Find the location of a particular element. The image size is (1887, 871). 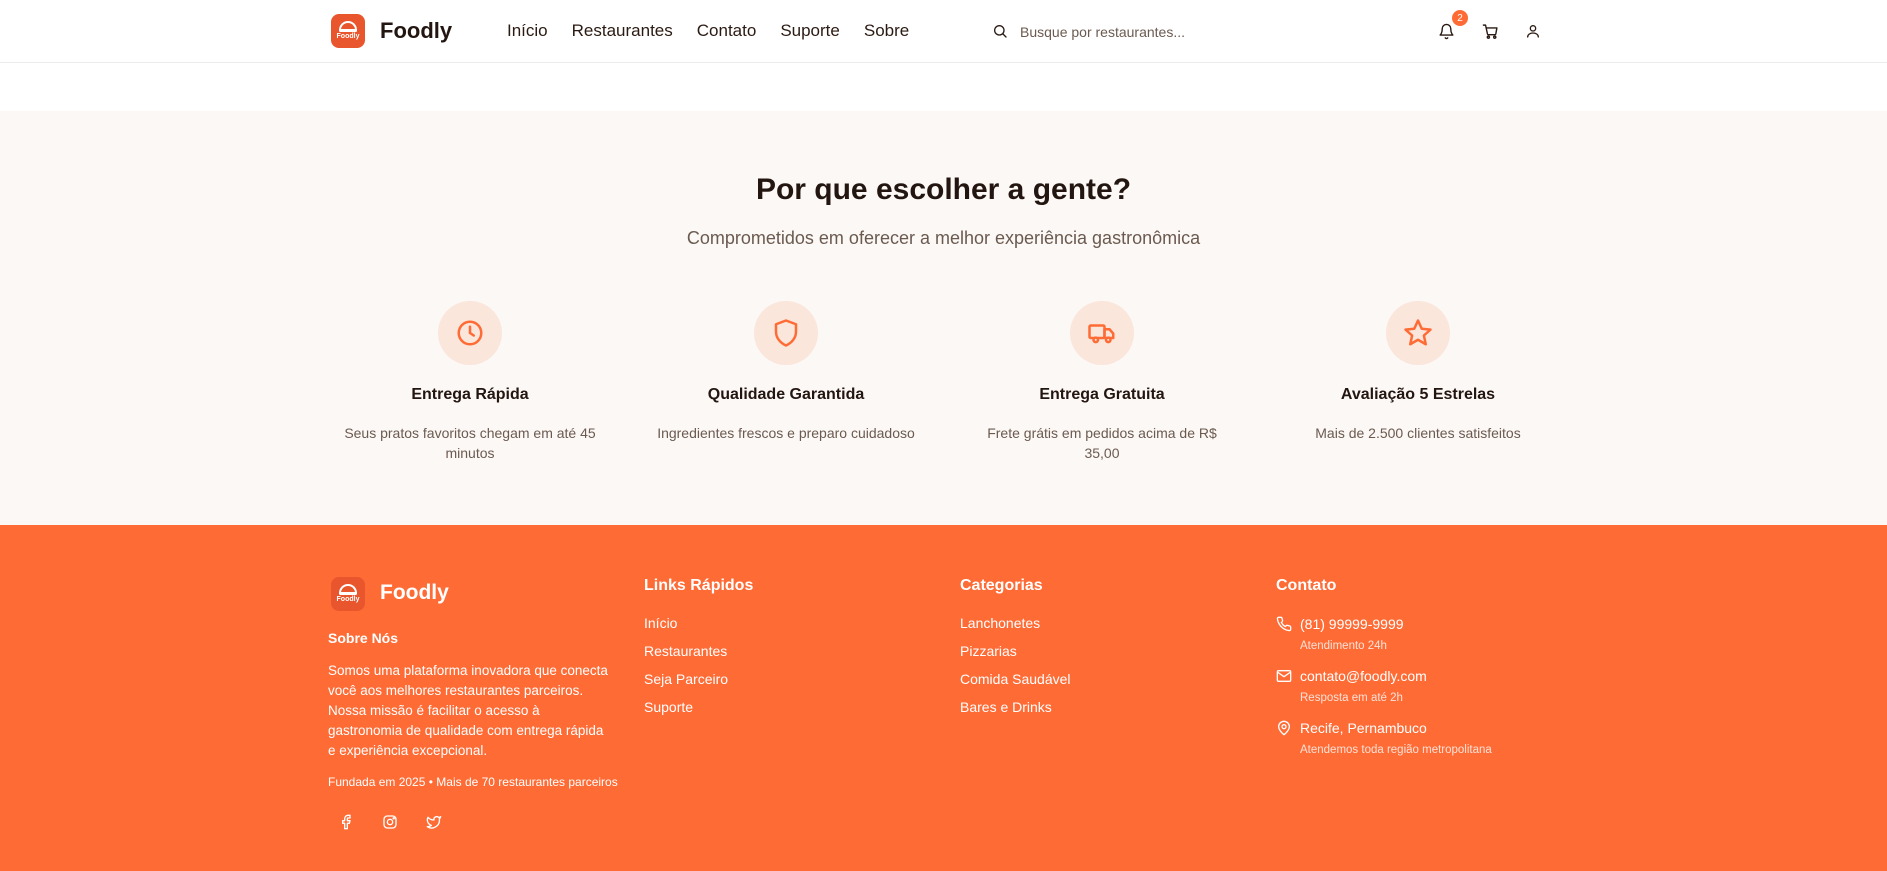

footer-link-restaurantes: Restaurantes is located at coordinates (686, 651).